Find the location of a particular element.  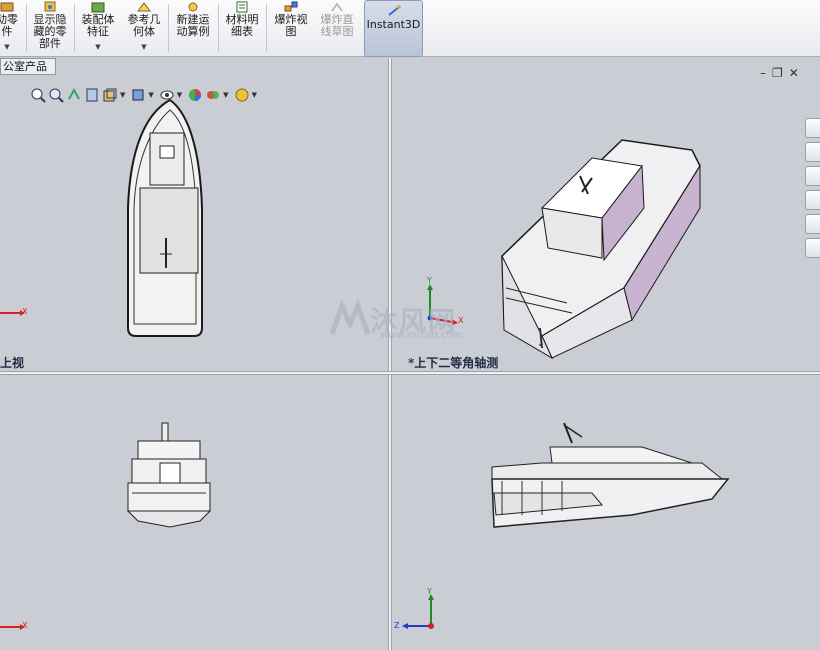

watermark-url: www.mfcad.com is located at coordinates (421, 335).